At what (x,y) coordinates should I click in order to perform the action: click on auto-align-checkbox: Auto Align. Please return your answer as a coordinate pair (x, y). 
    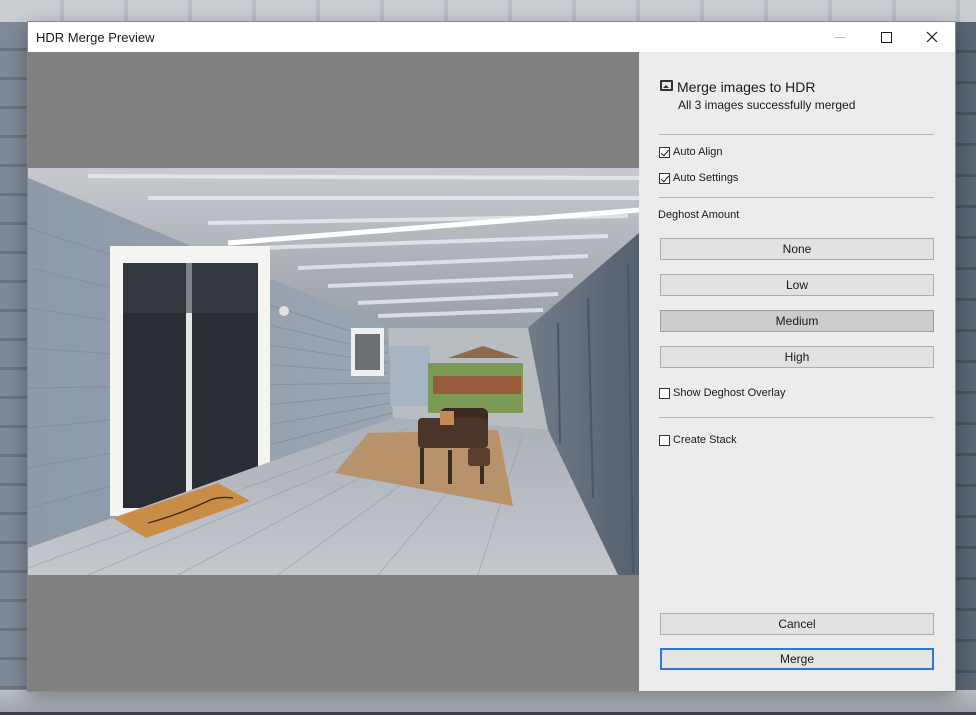
    Looking at the image, I should click on (691, 152).